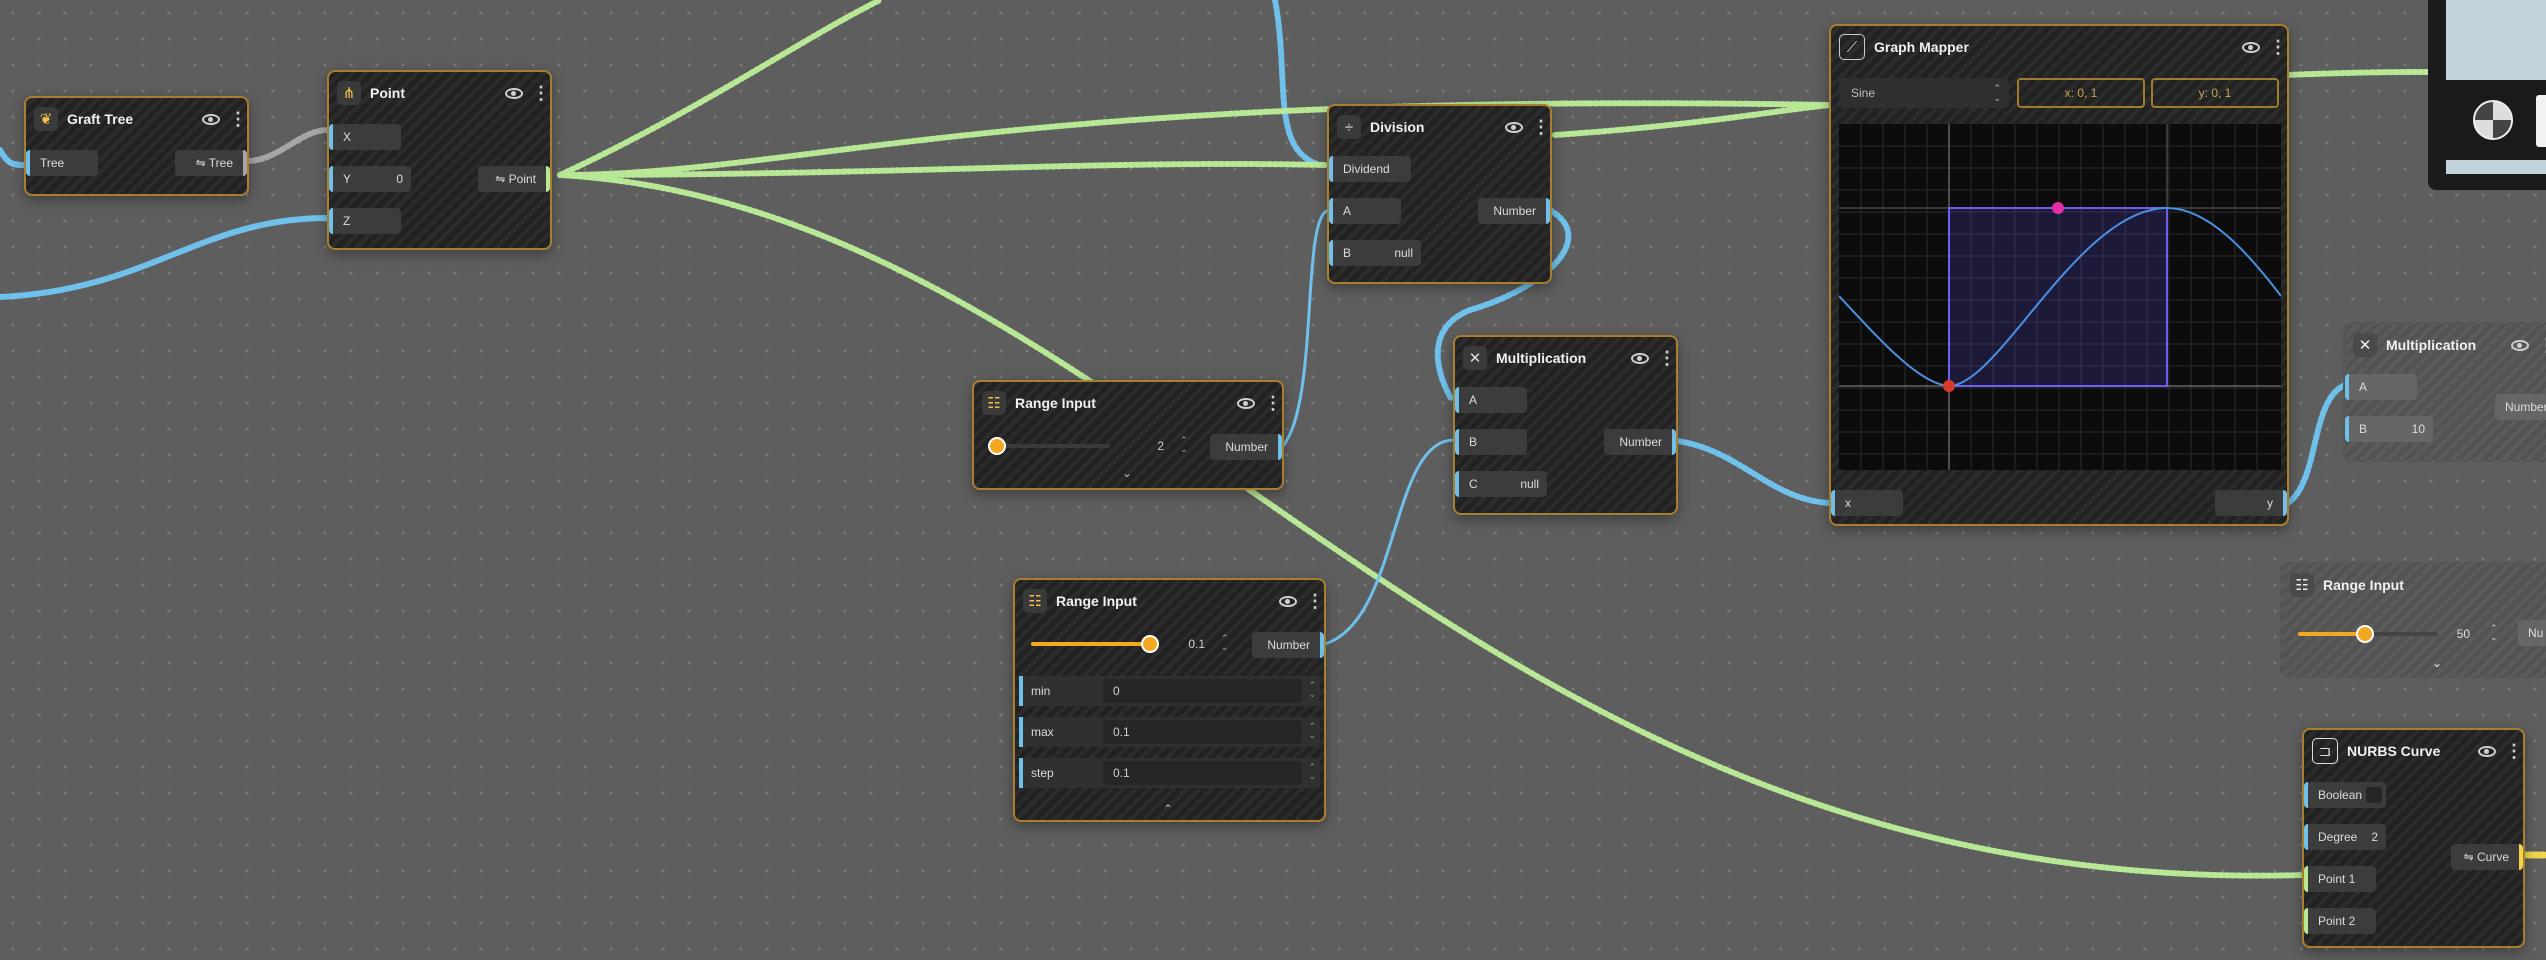 The image size is (2546, 960). What do you see at coordinates (1439, 127) in the screenshot?
I see `node-header: ÷ Division ⋮` at bounding box center [1439, 127].